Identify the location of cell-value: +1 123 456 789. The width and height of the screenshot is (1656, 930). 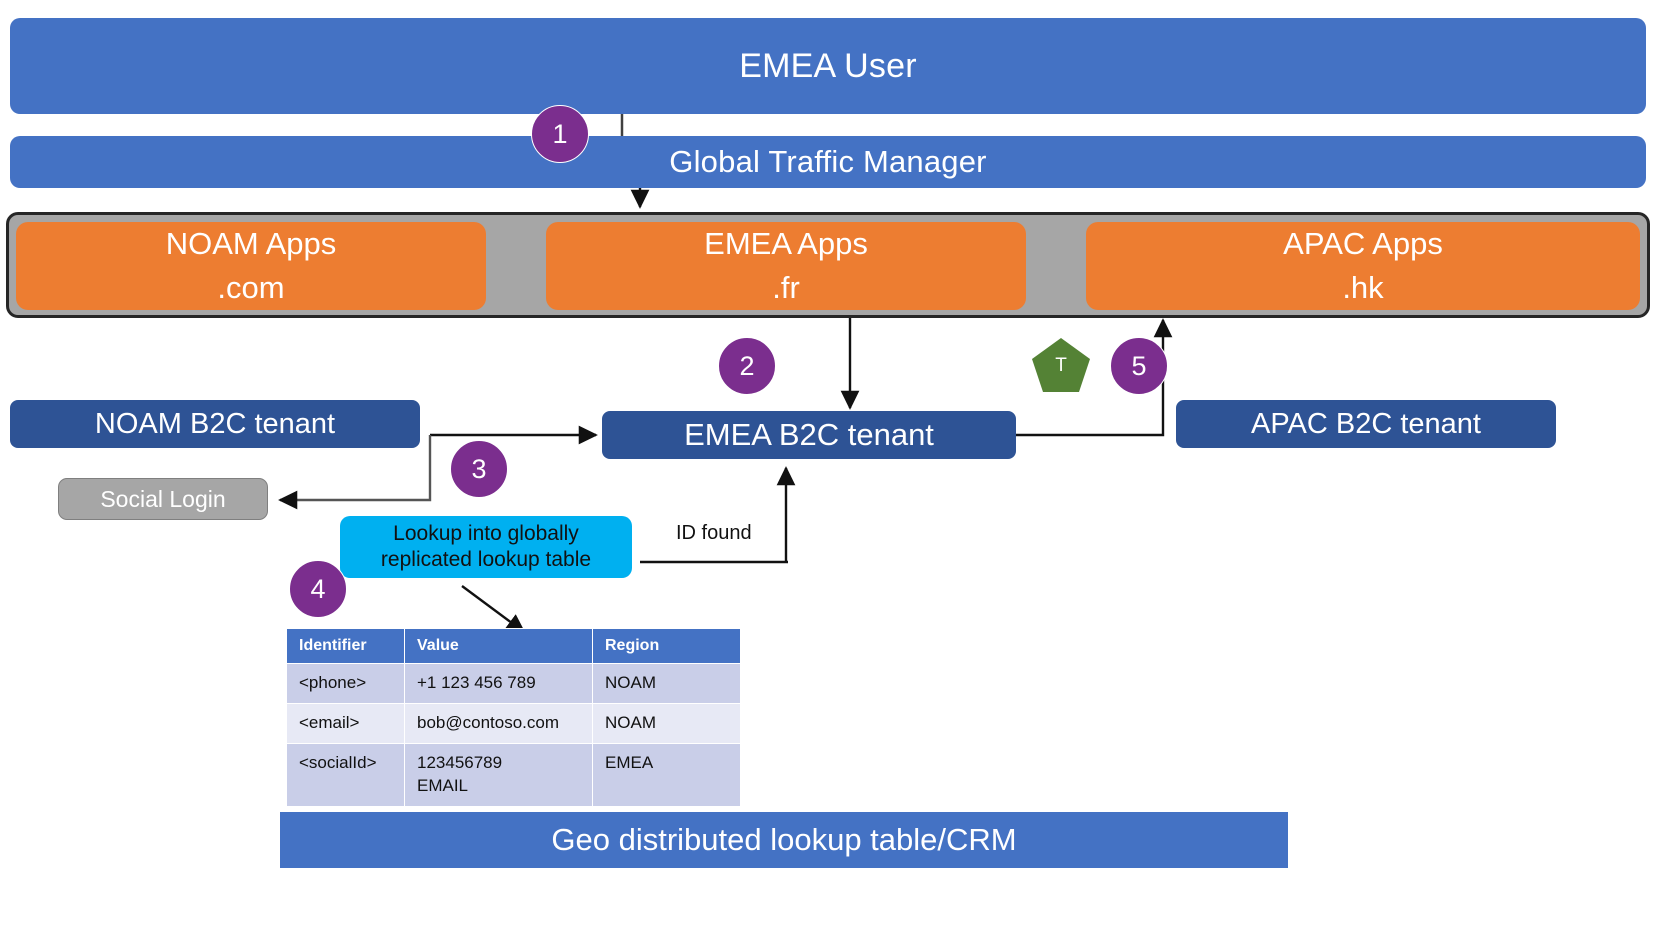
(498, 683).